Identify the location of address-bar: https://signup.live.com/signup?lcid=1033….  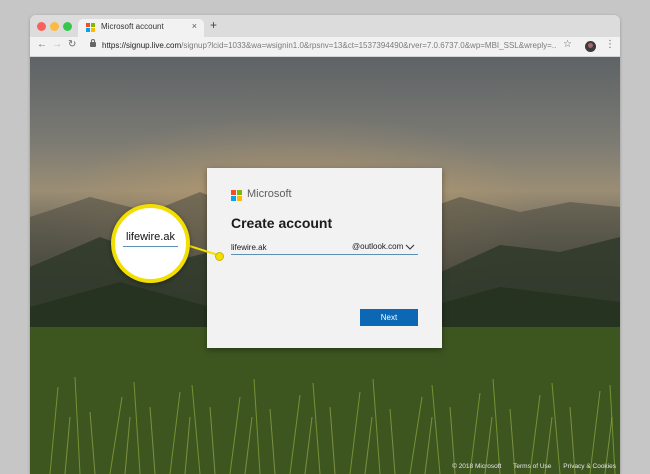
(329, 45).